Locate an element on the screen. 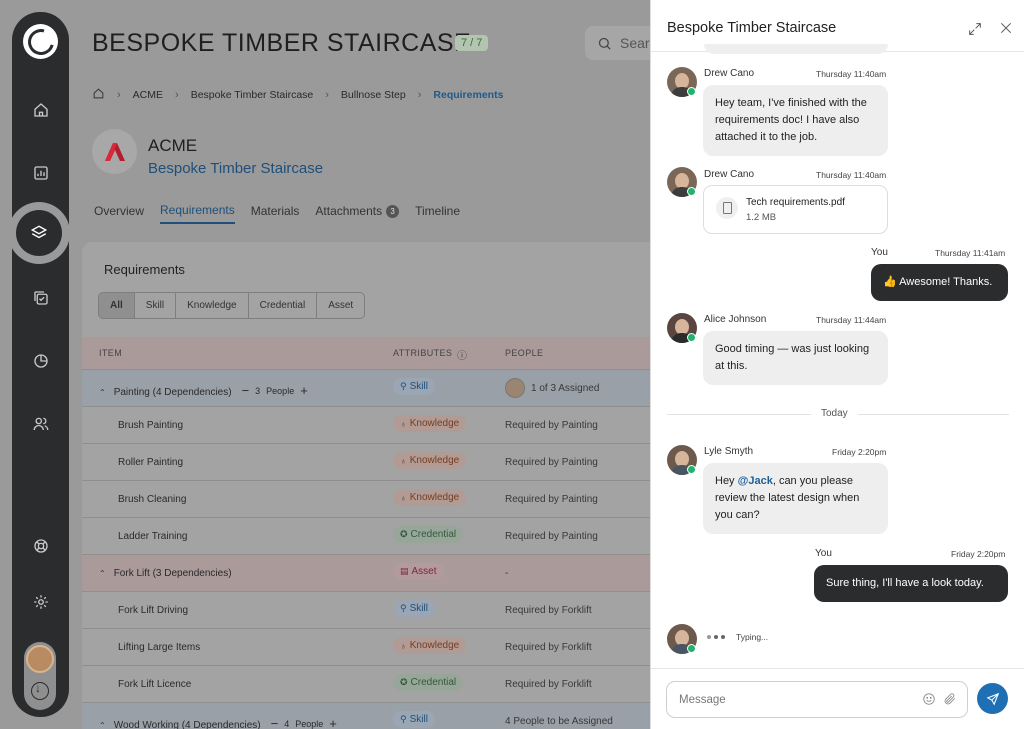 The image size is (1024, 729). breadcrumb-item: Bespoke Timber Staircase is located at coordinates (252, 95).